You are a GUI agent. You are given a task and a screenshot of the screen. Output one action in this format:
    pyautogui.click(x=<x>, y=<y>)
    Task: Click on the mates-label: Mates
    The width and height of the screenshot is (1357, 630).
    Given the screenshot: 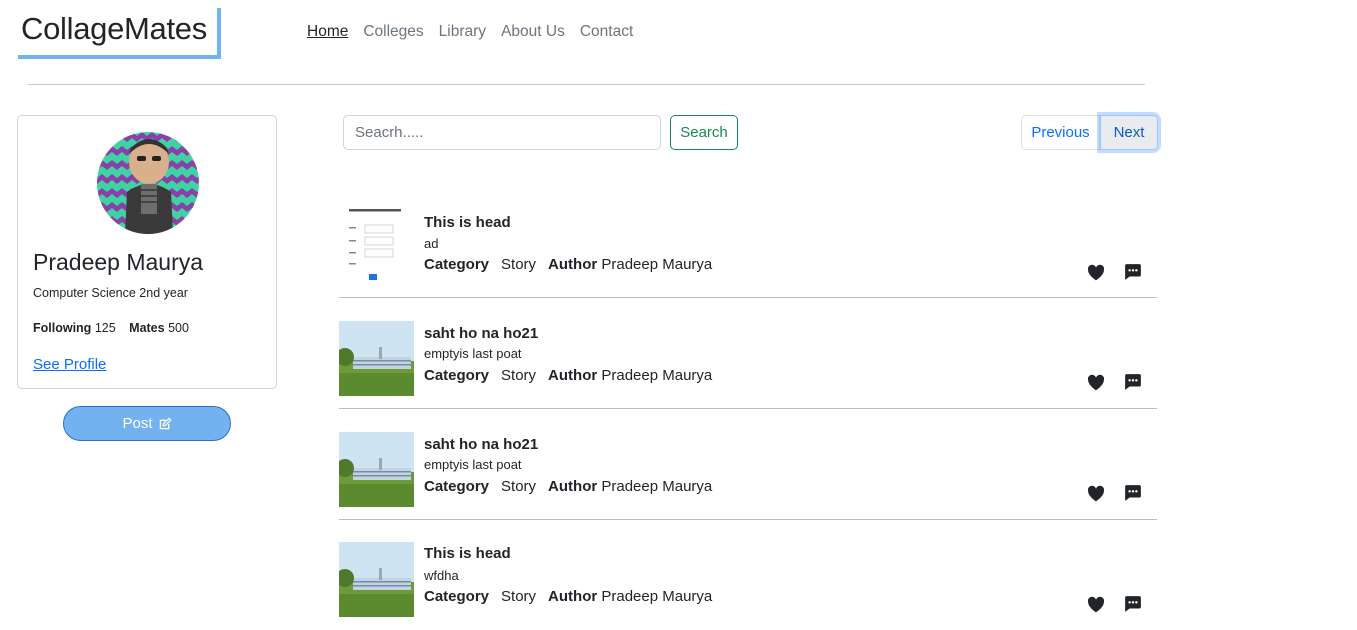 What is the action you would take?
    pyautogui.click(x=147, y=328)
    